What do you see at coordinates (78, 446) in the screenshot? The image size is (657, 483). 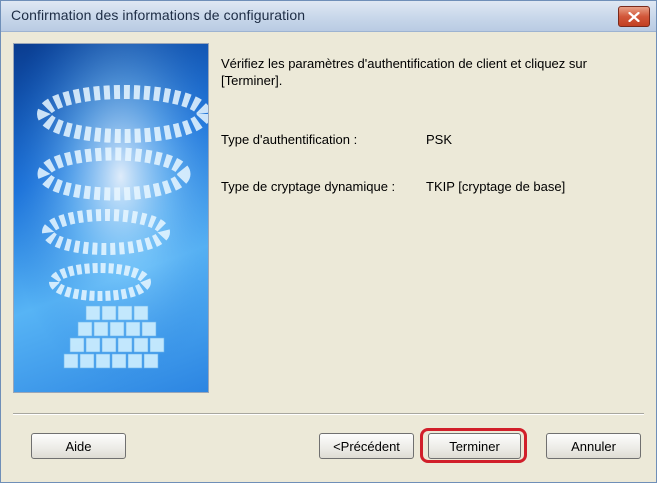 I see `help-button: Aide` at bounding box center [78, 446].